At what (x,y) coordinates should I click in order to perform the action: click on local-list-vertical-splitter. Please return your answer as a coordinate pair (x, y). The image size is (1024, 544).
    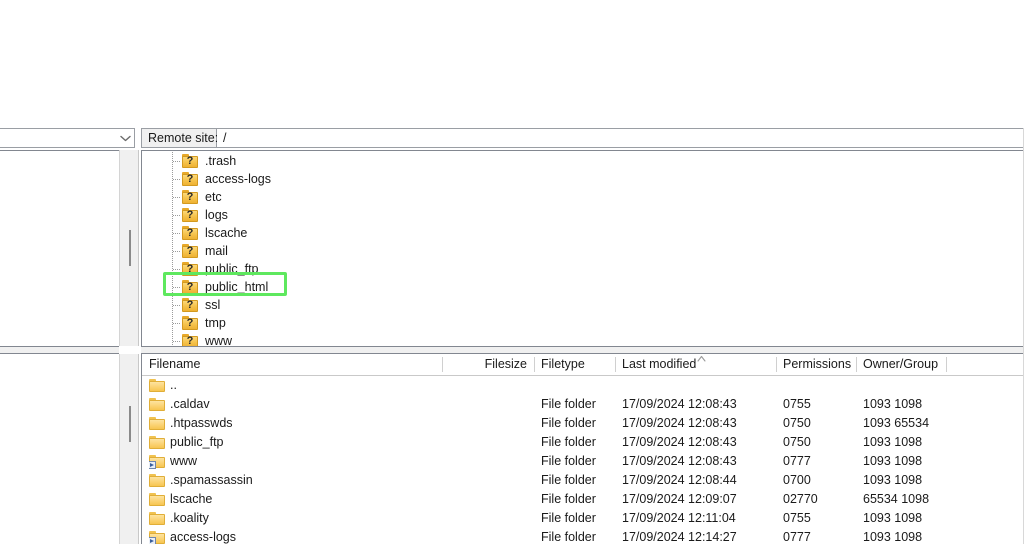
    Looking at the image, I should click on (129, 449).